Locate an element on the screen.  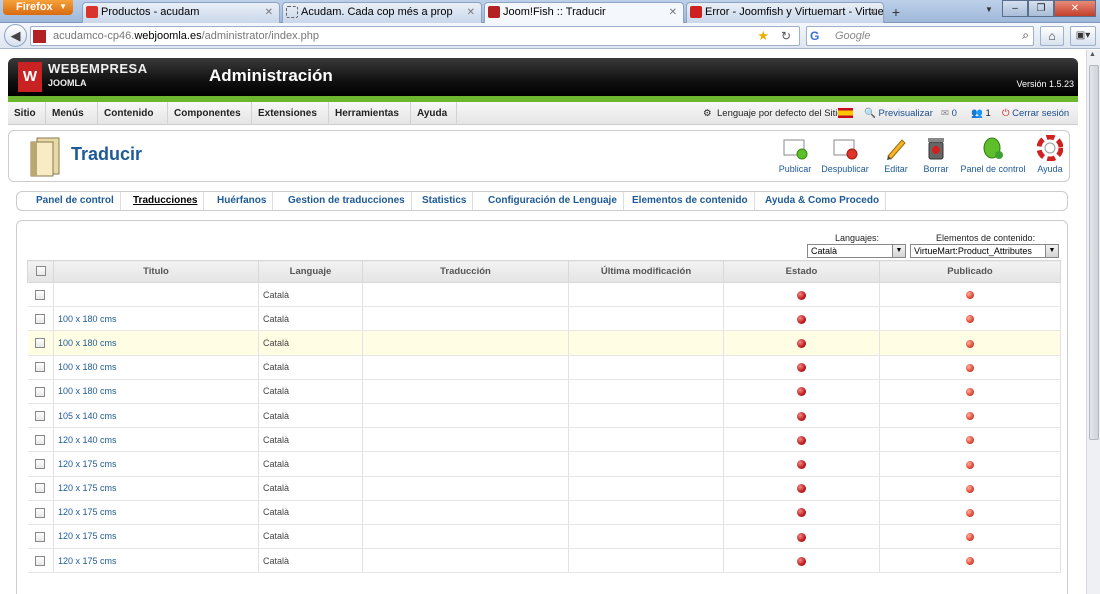
subnav-elementos-contenido: Elementos de contenido is located at coordinates (690, 201).